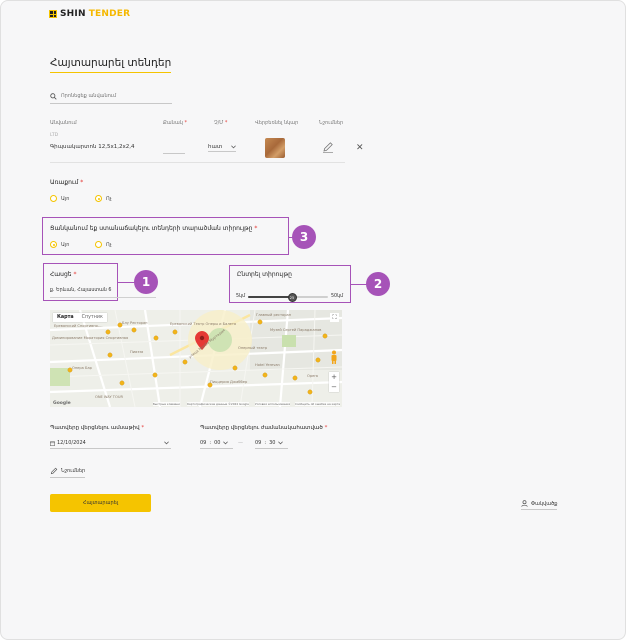 This screenshot has height=640, width=626. I want to click on row-category: LTD, so click(54, 135).